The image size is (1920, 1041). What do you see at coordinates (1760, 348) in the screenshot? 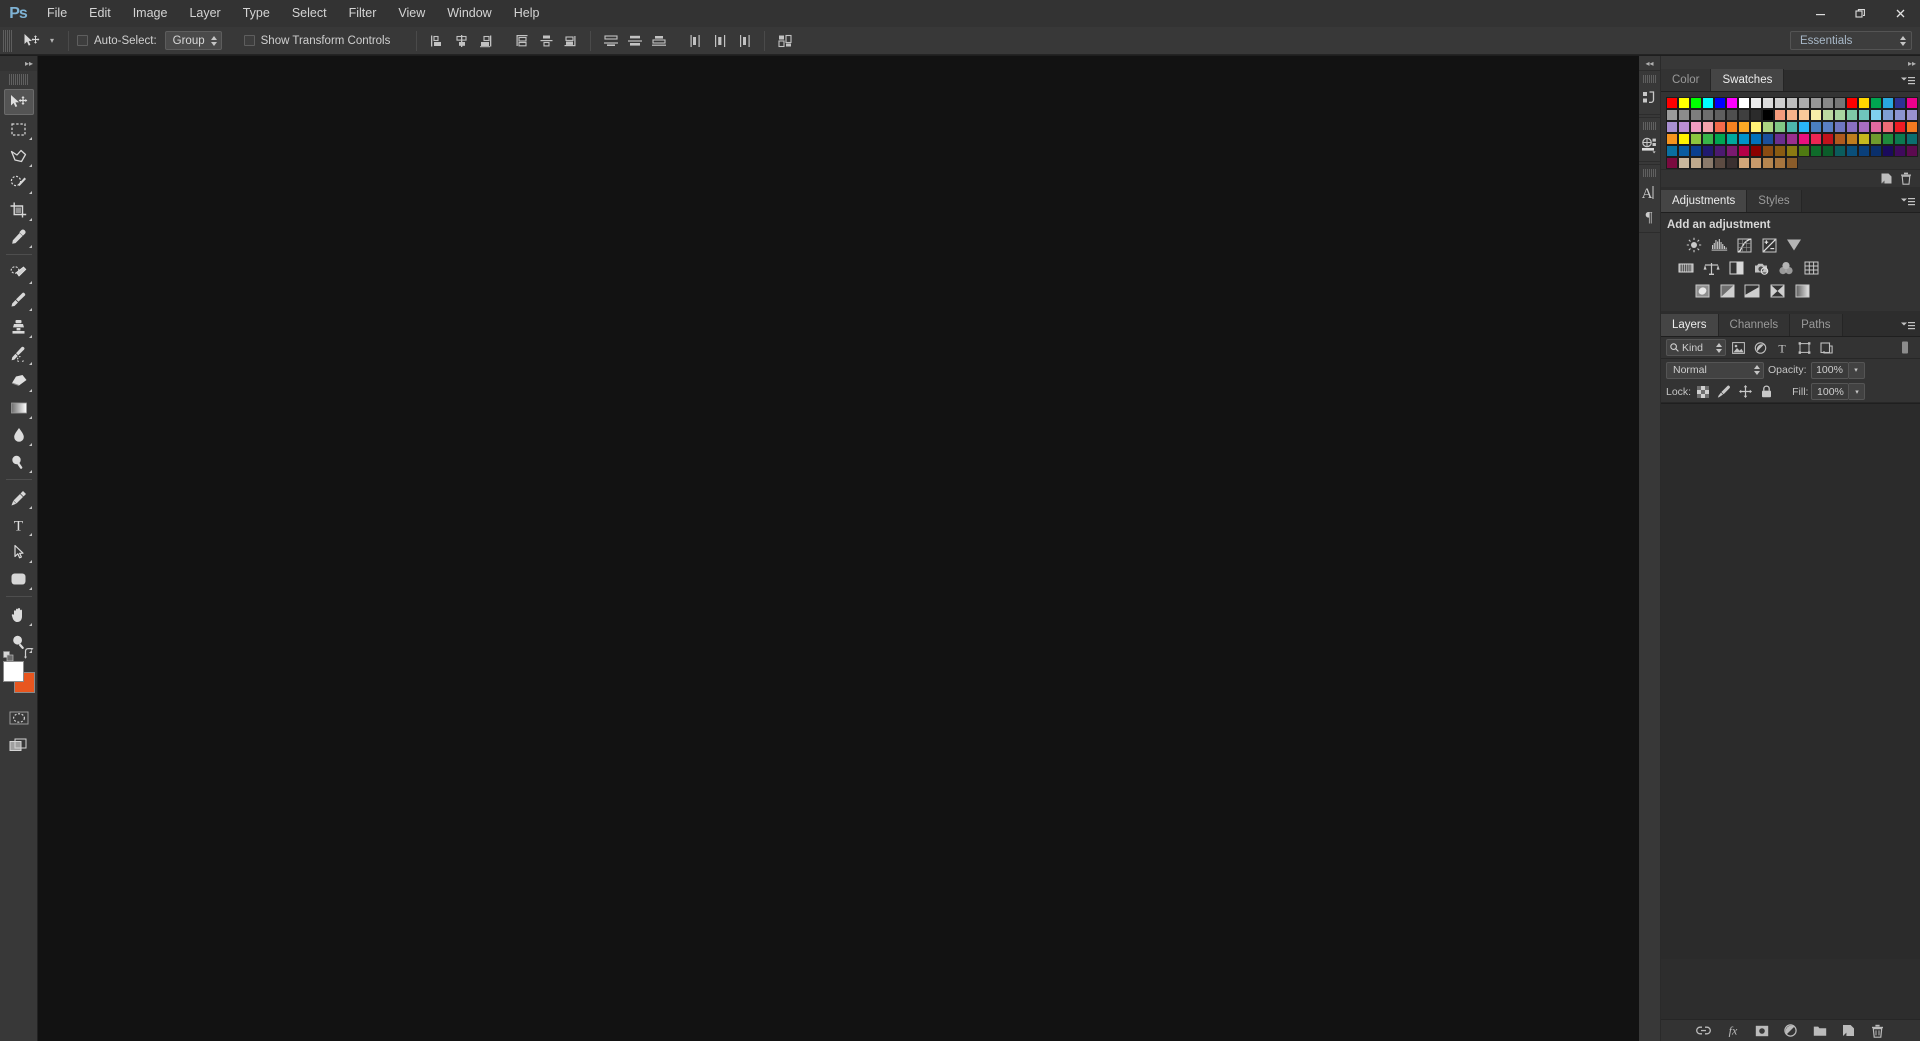
I see `filter-adjustment-layers-button` at bounding box center [1760, 348].